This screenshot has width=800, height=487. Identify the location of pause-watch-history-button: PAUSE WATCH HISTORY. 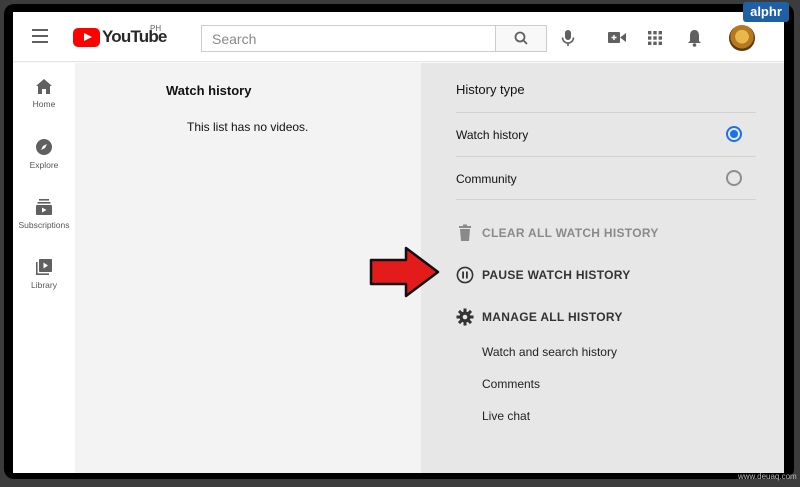
(543, 275).